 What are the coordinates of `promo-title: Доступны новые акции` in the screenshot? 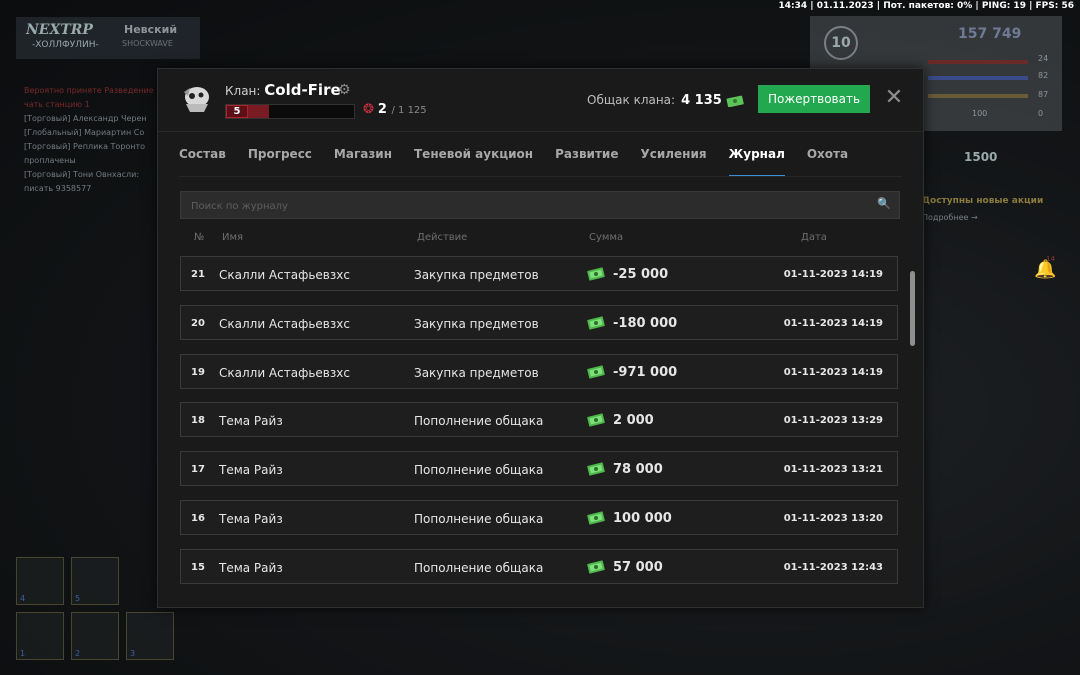 It's located at (982, 201).